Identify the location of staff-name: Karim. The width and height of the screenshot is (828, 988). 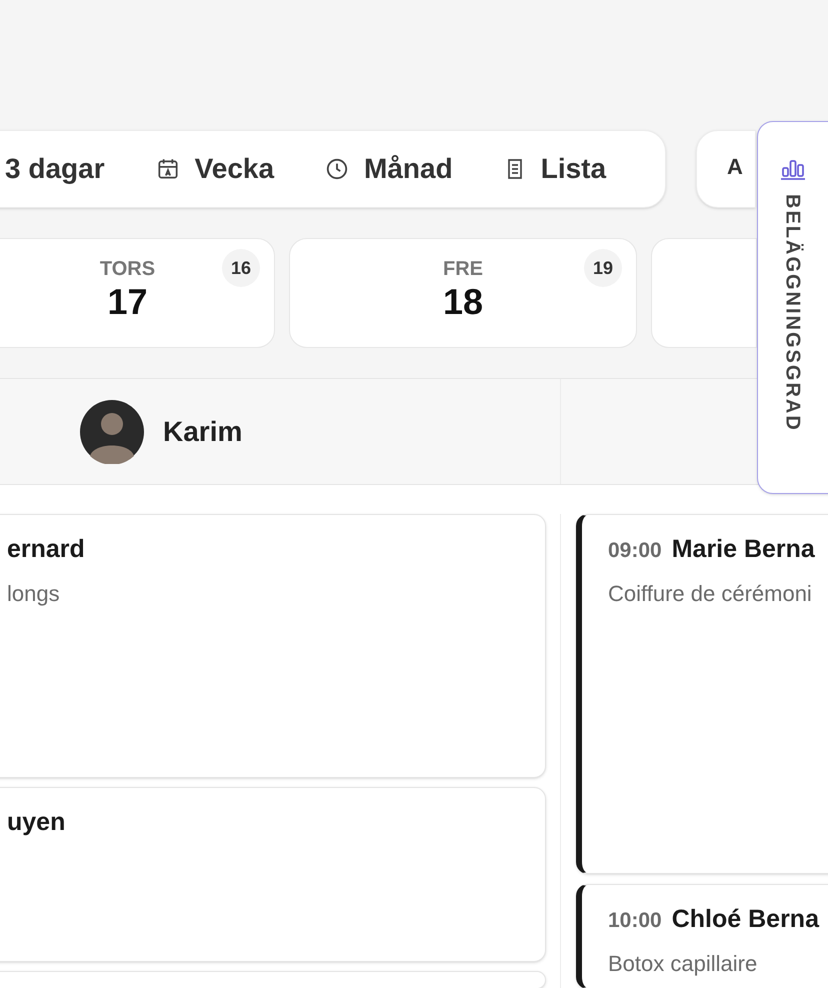
(202, 431).